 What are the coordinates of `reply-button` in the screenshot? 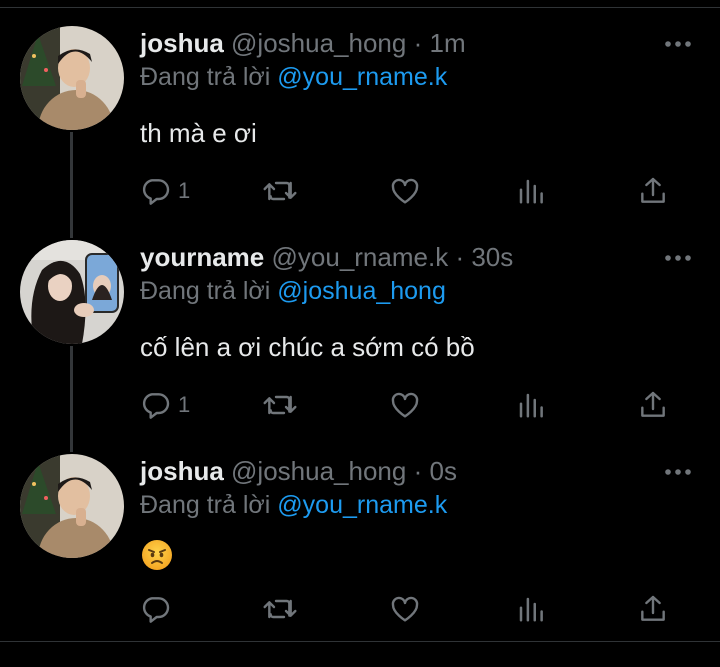 It's located at (159, 609).